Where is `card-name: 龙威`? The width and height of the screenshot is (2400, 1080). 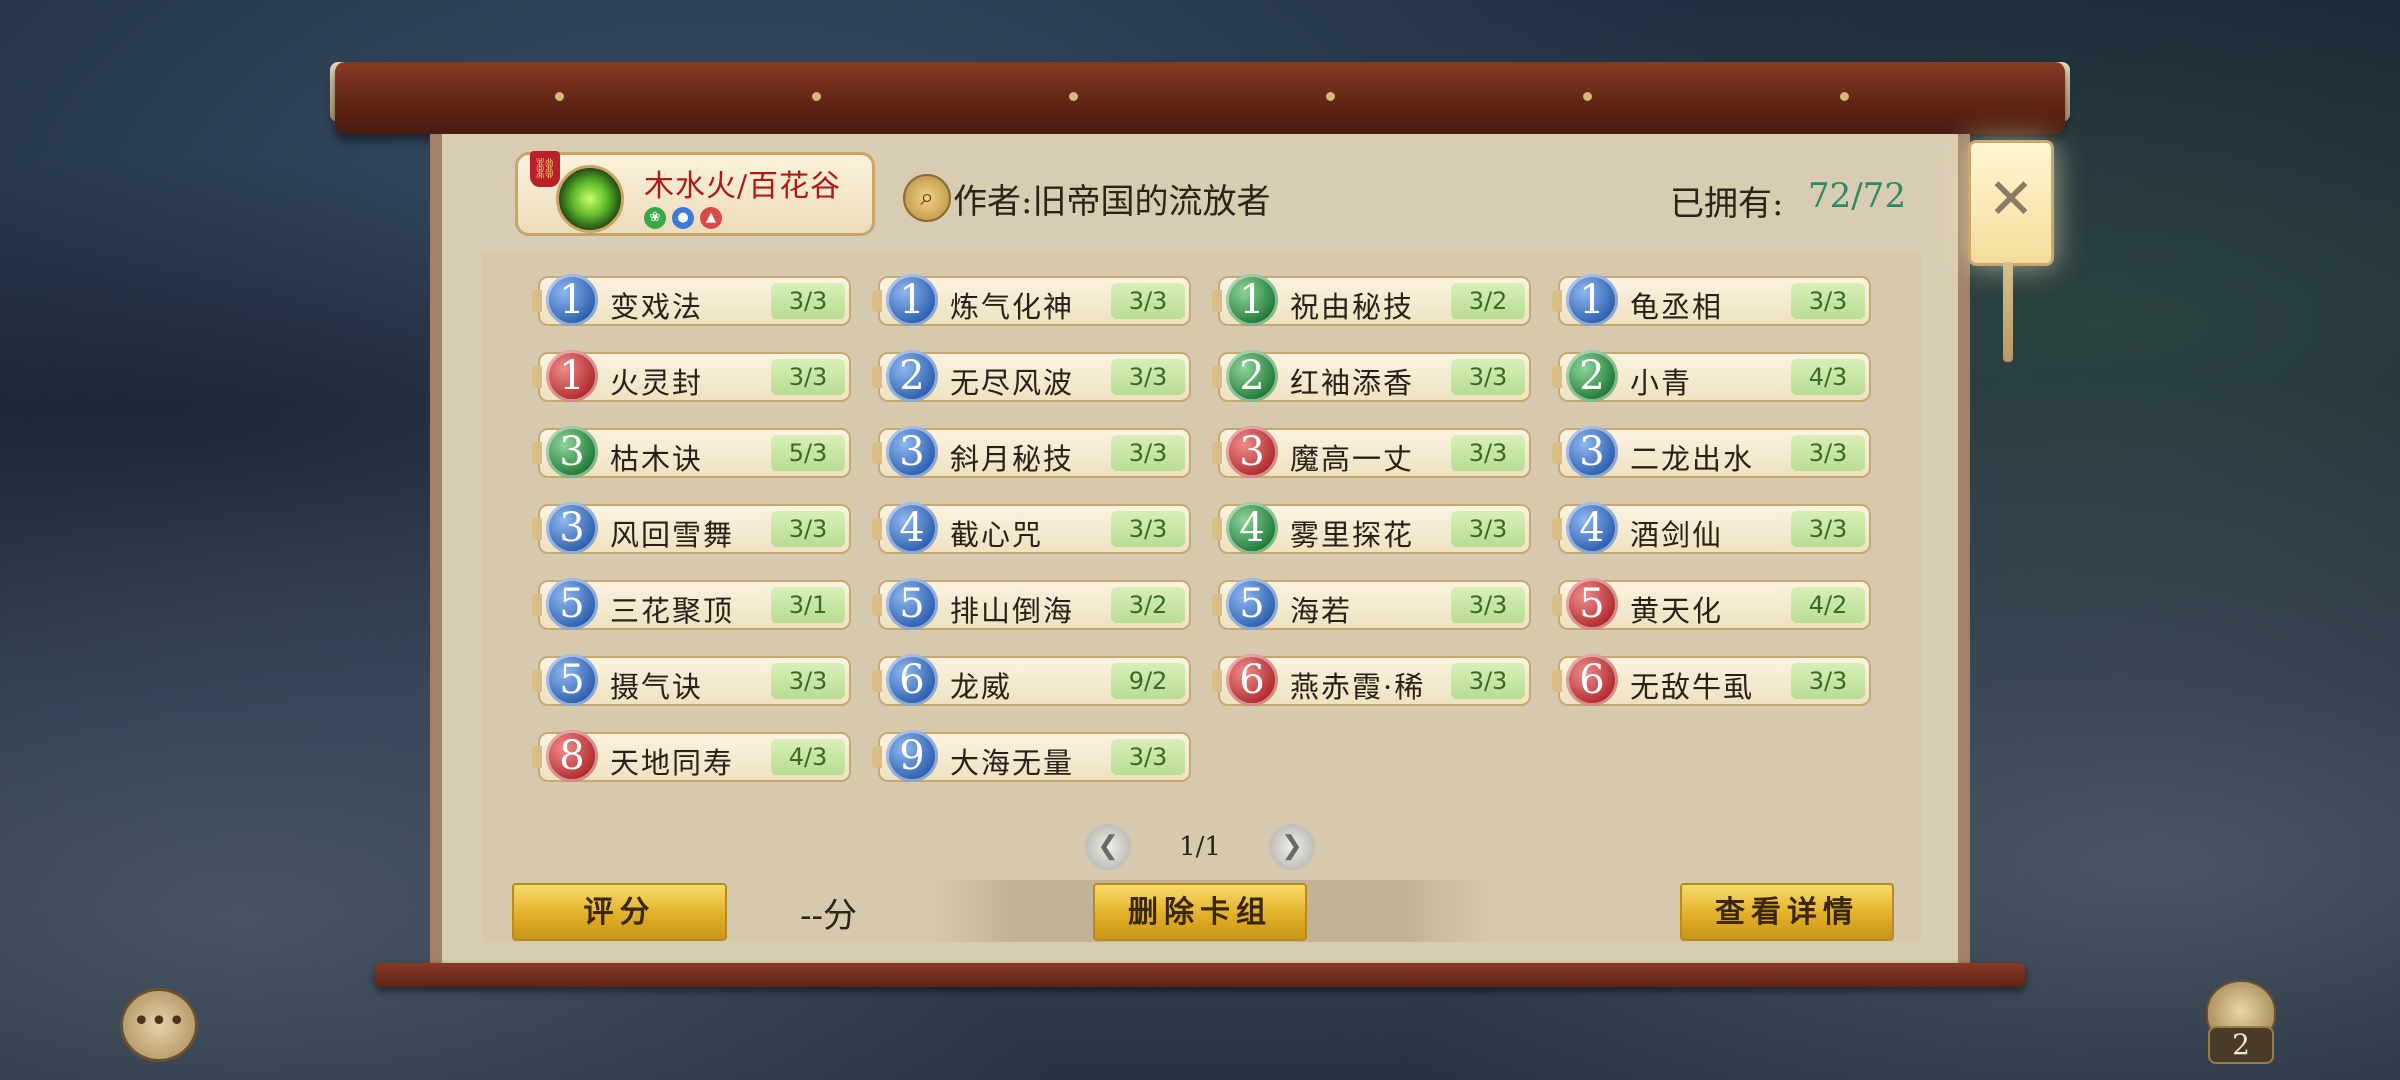 card-name: 龙威 is located at coordinates (981, 687).